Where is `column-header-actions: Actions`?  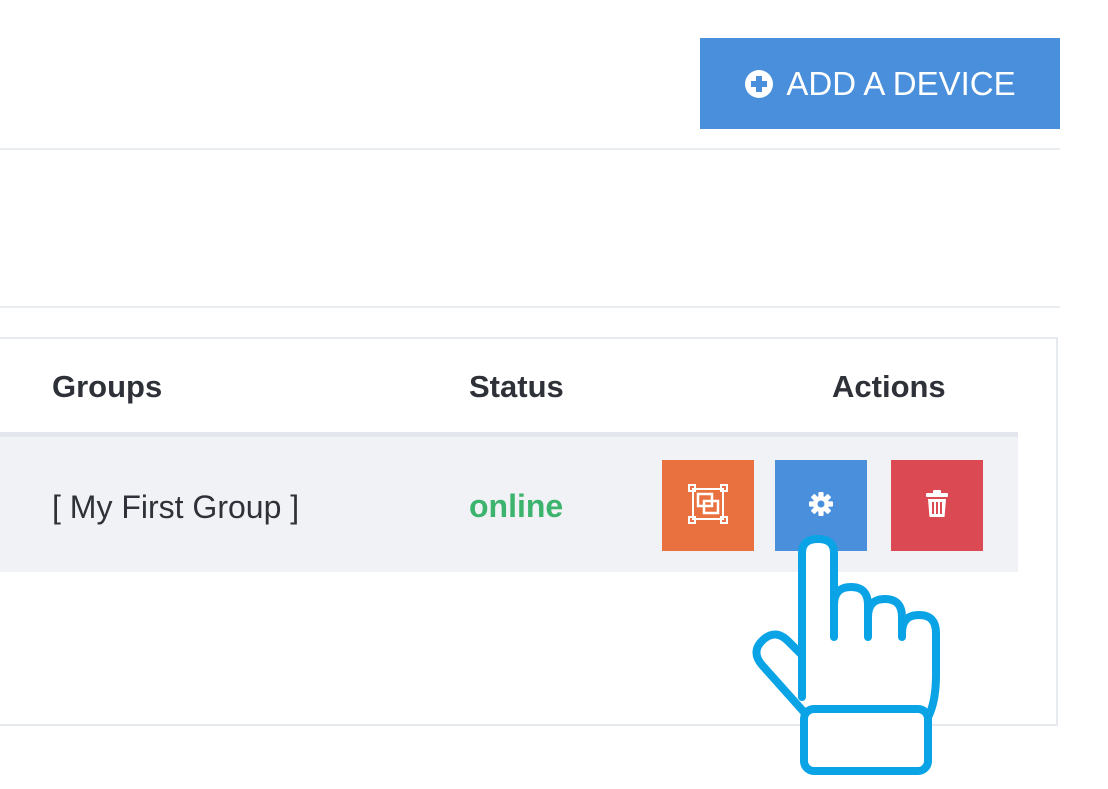
column-header-actions: Actions is located at coordinates (889, 386).